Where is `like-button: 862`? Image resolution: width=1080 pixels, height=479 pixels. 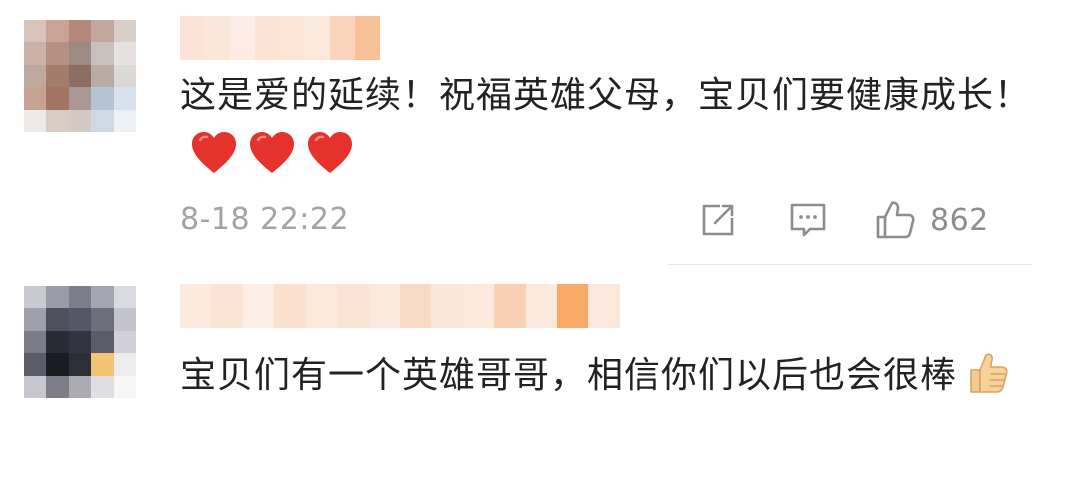 like-button: 862 is located at coordinates (931, 220).